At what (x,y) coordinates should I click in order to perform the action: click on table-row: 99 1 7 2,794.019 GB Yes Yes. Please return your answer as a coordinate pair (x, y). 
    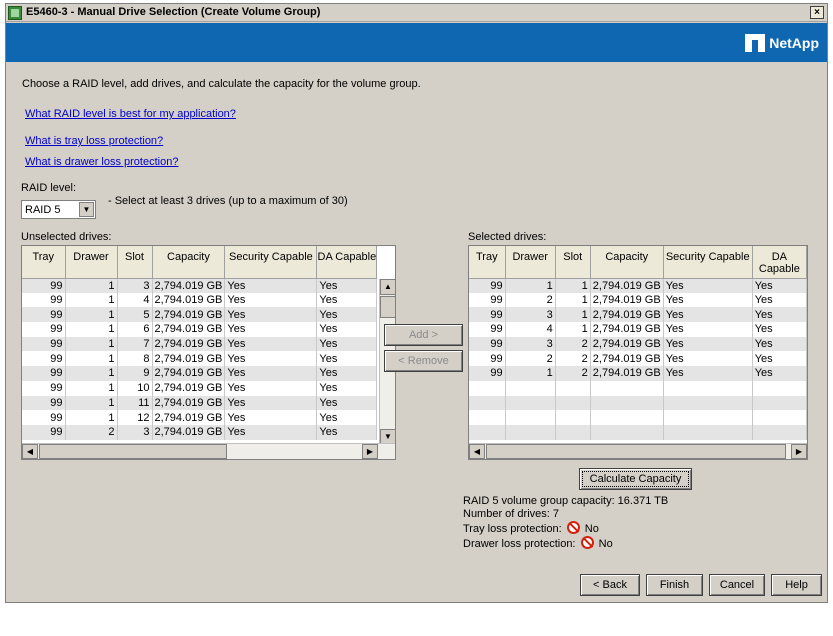
    Looking at the image, I should click on (200, 344).